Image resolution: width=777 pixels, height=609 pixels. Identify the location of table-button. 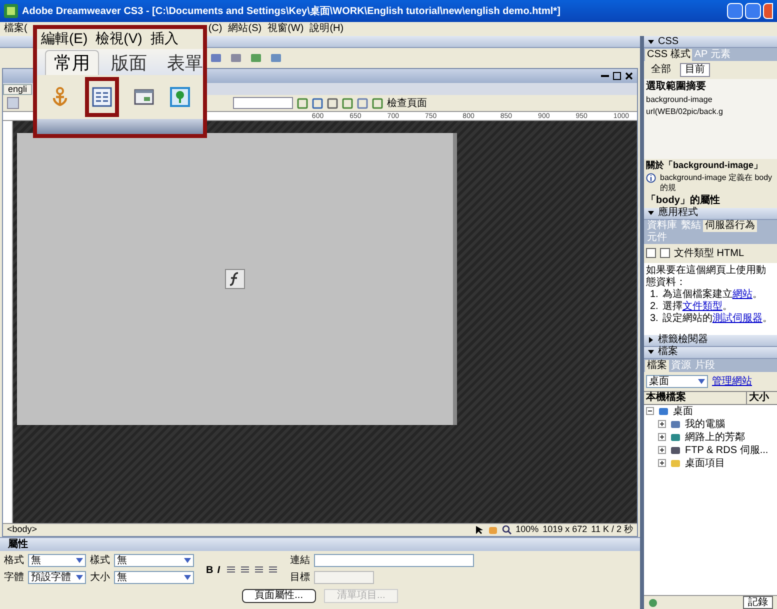
(102, 97).